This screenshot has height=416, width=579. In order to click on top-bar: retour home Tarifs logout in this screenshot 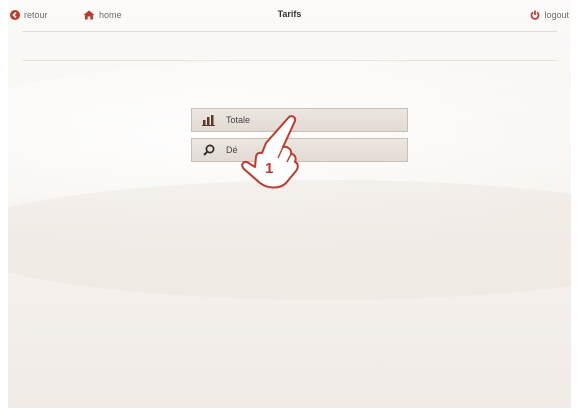, I will do `click(289, 16)`.